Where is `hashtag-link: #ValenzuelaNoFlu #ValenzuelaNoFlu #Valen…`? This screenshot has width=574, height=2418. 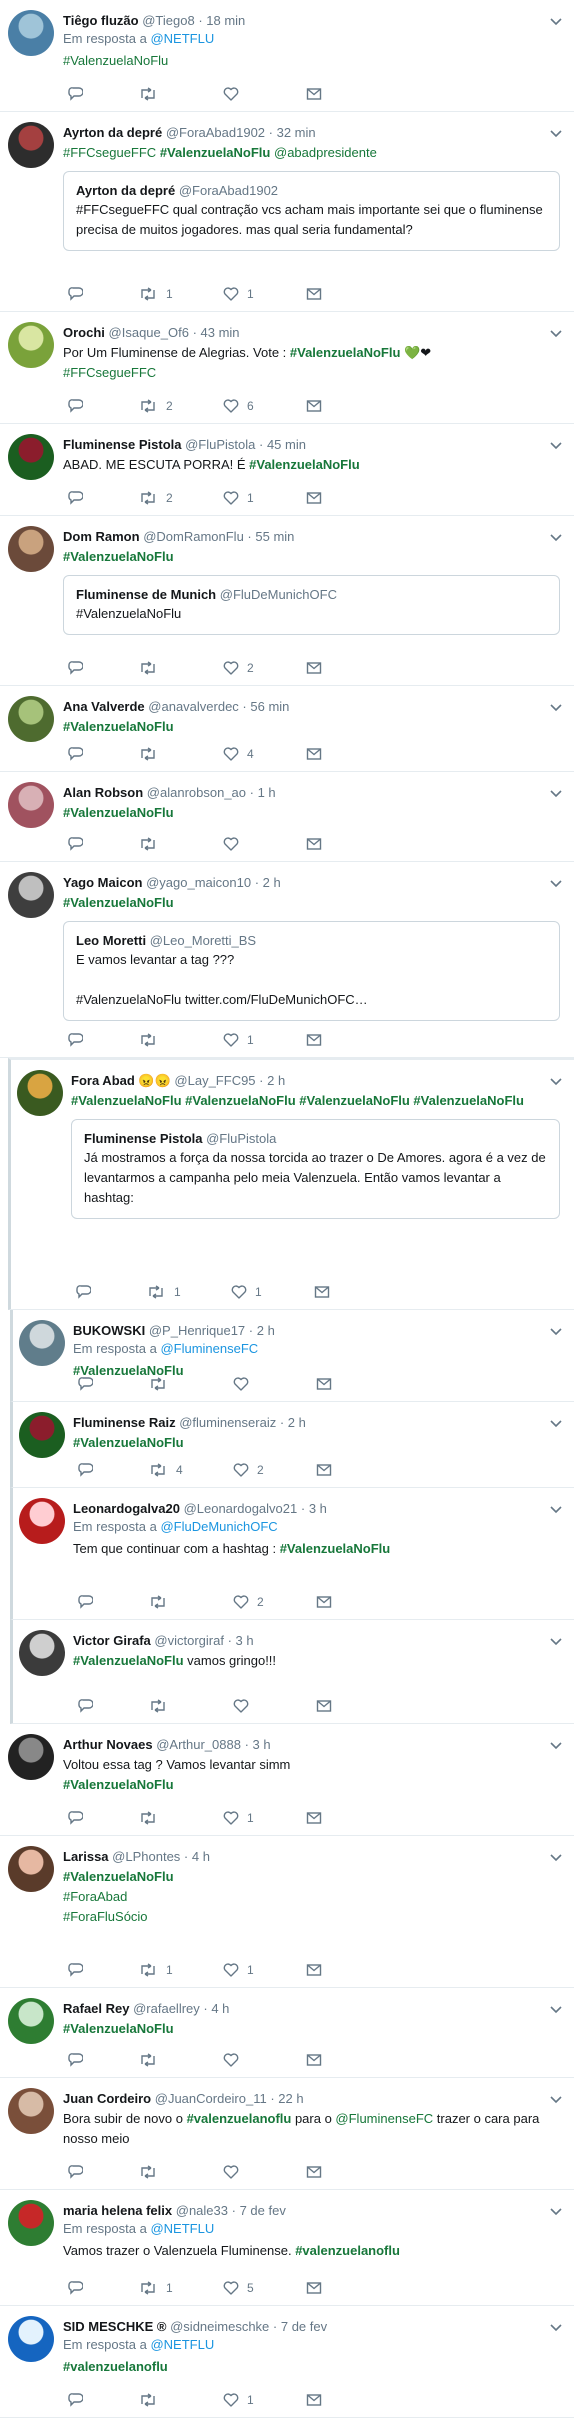
hashtag-link: #ValenzuelaNoFlu #ValenzuelaNoFlu #Valen… is located at coordinates (297, 1100).